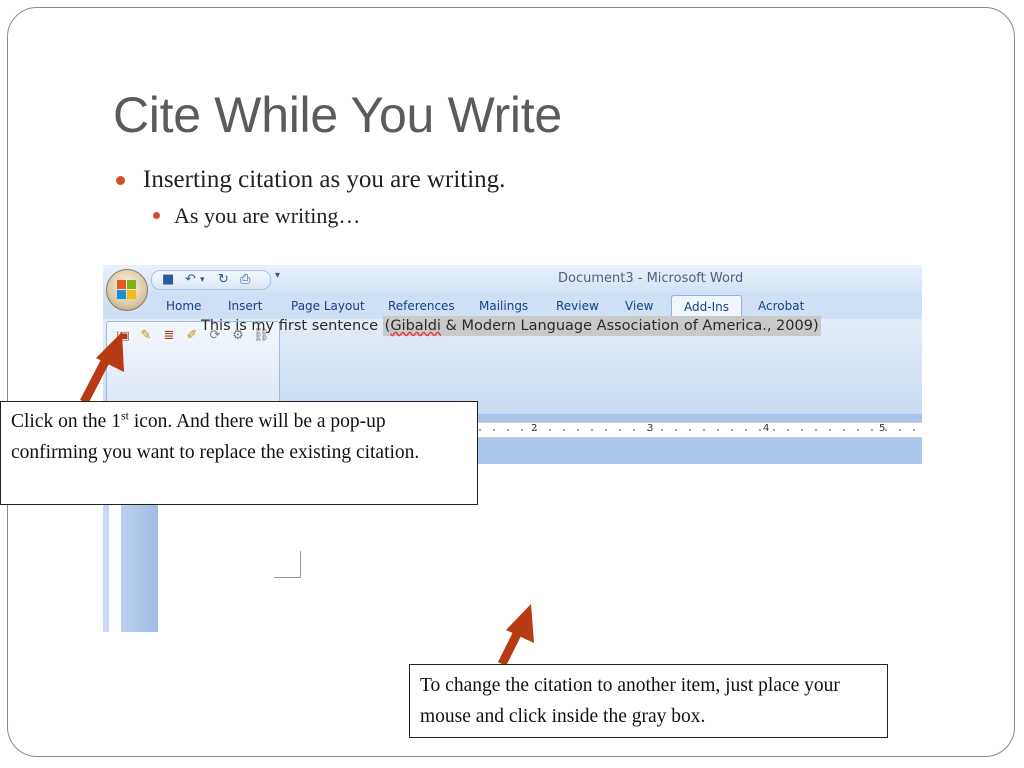 This screenshot has width=1024, height=768. I want to click on word-titlebar: ■ ↶ ▾ ↻ ⎙ ▾ Document3 - Microsoft Word, so click(512, 278).